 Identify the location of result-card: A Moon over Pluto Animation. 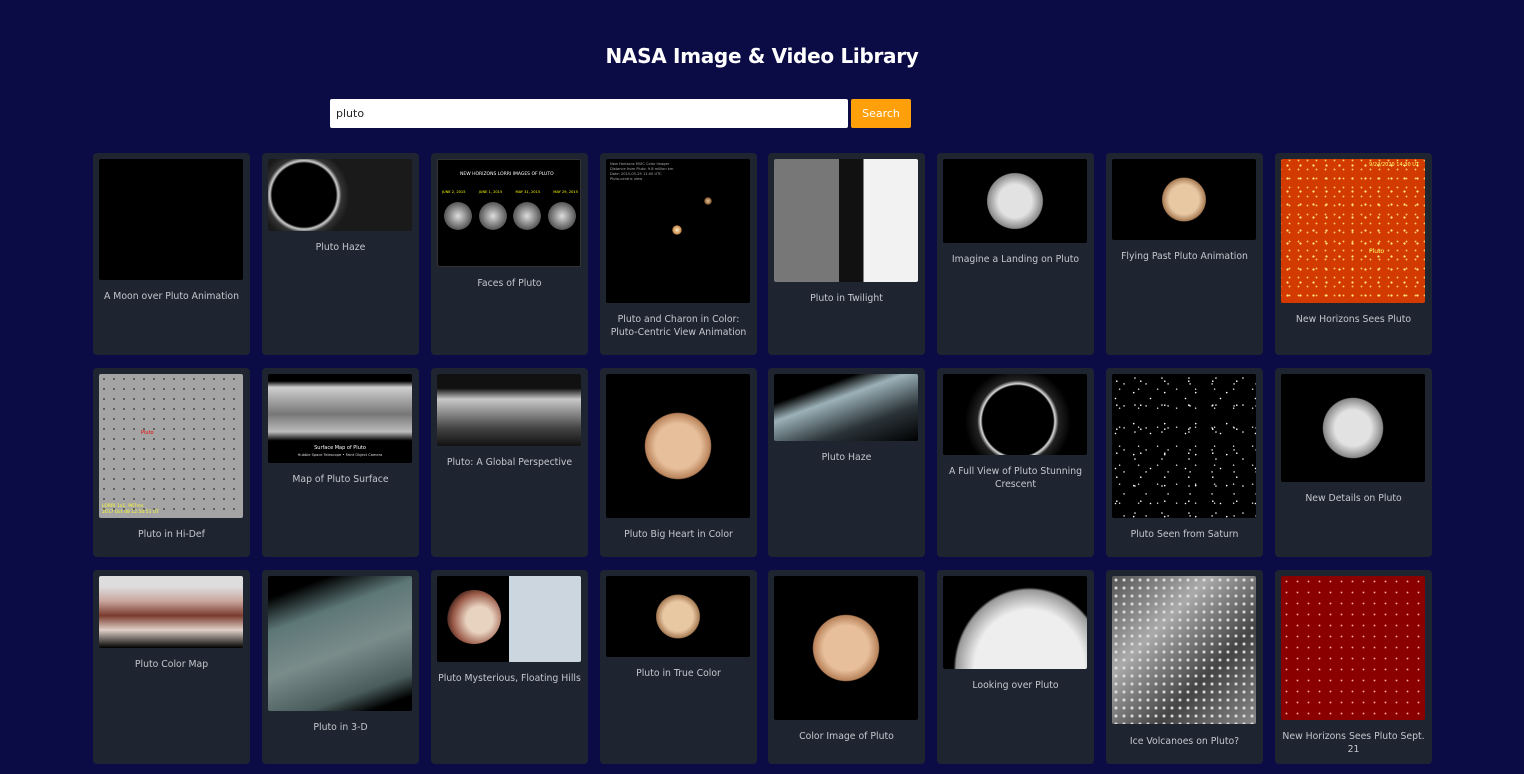
(171, 254).